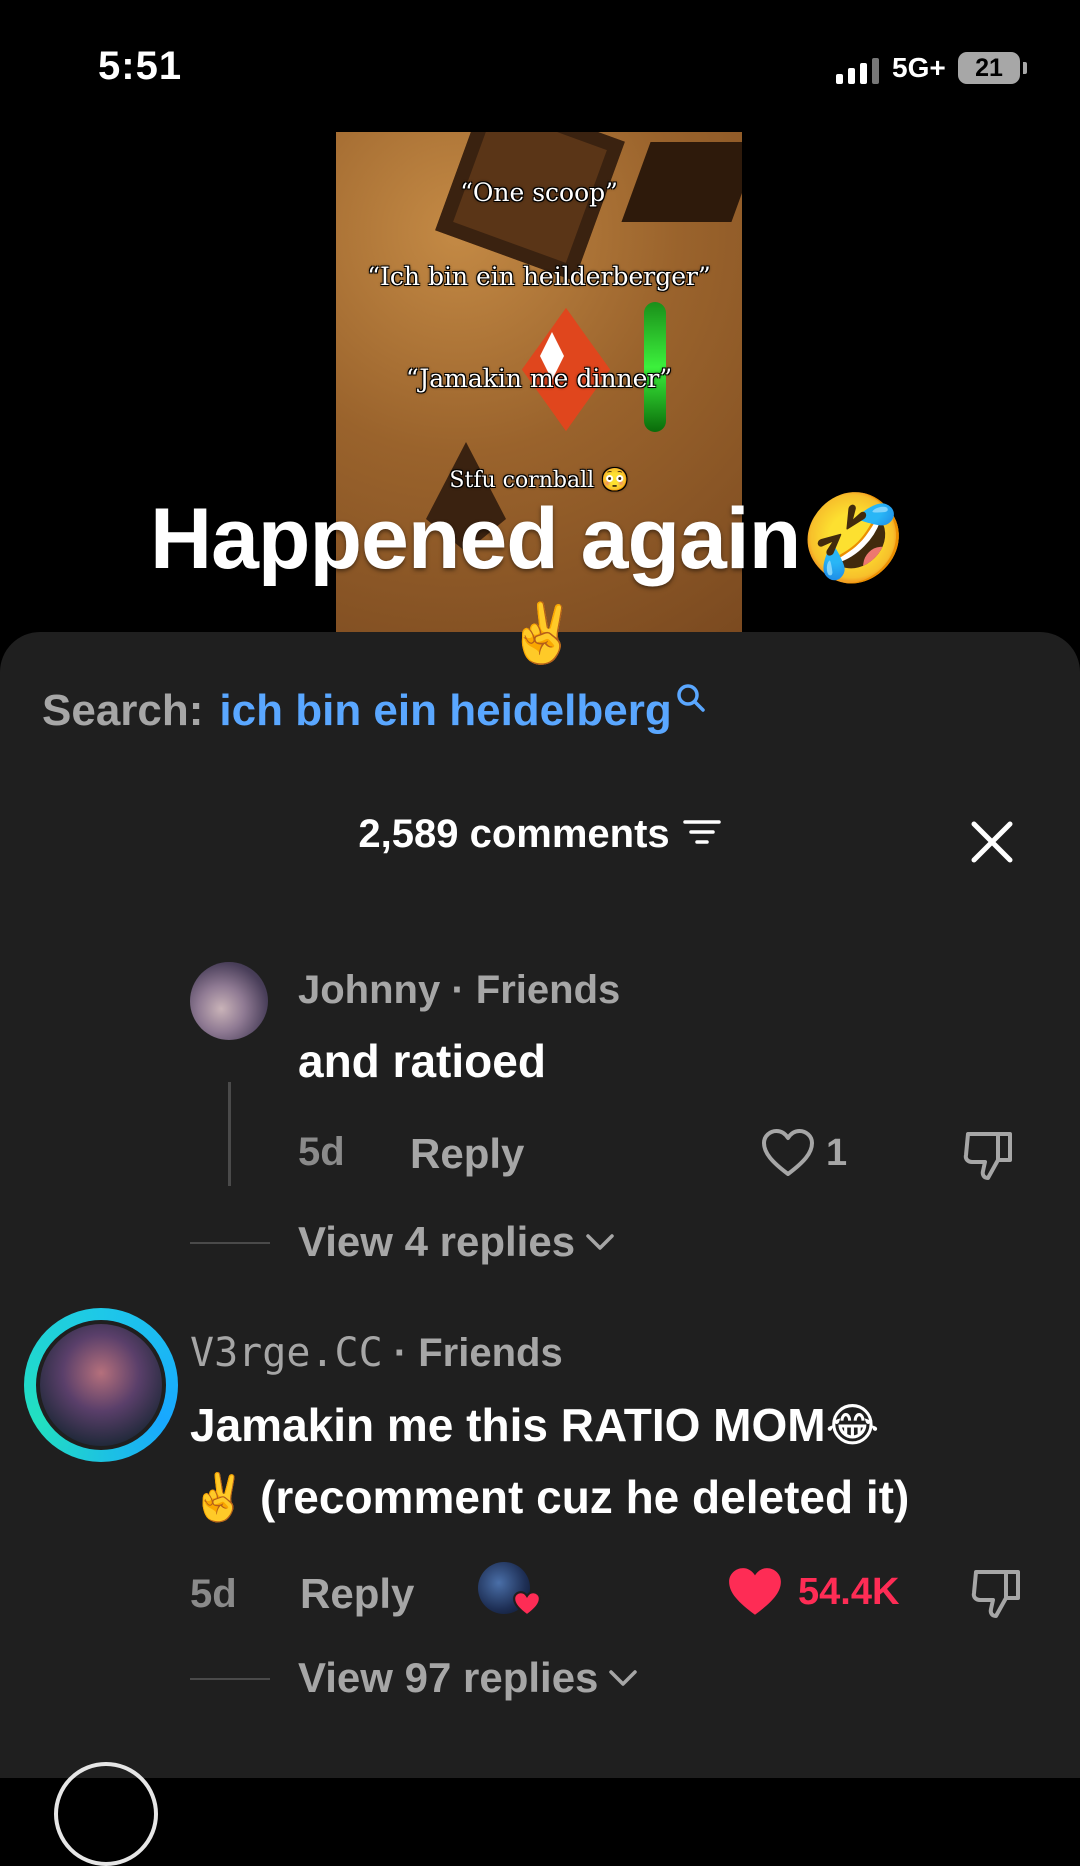  I want to click on comment-author: V3rge.CC · Friends, so click(376, 1353).